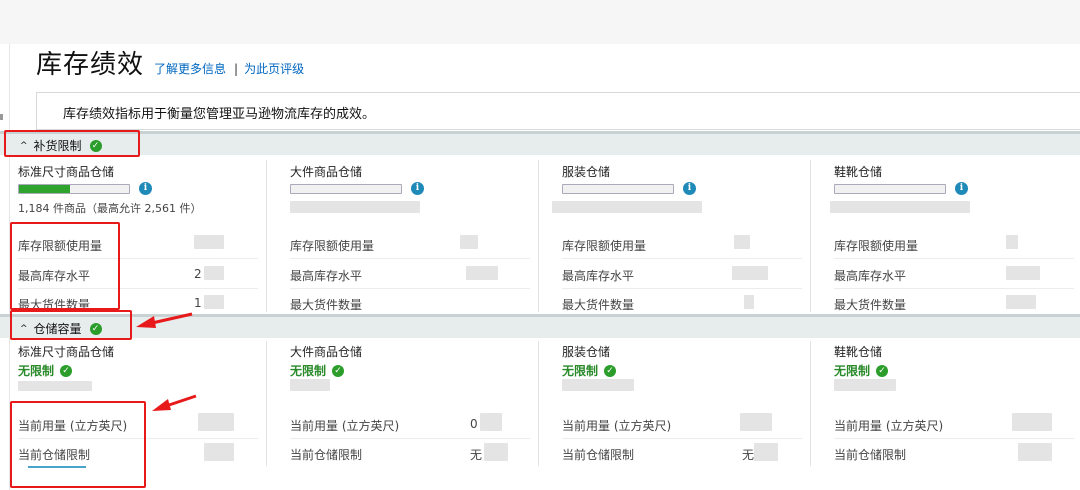 This screenshot has height=490, width=1080. Describe the element at coordinates (44, 189) in the screenshot. I see `usage-progress-fill` at that location.